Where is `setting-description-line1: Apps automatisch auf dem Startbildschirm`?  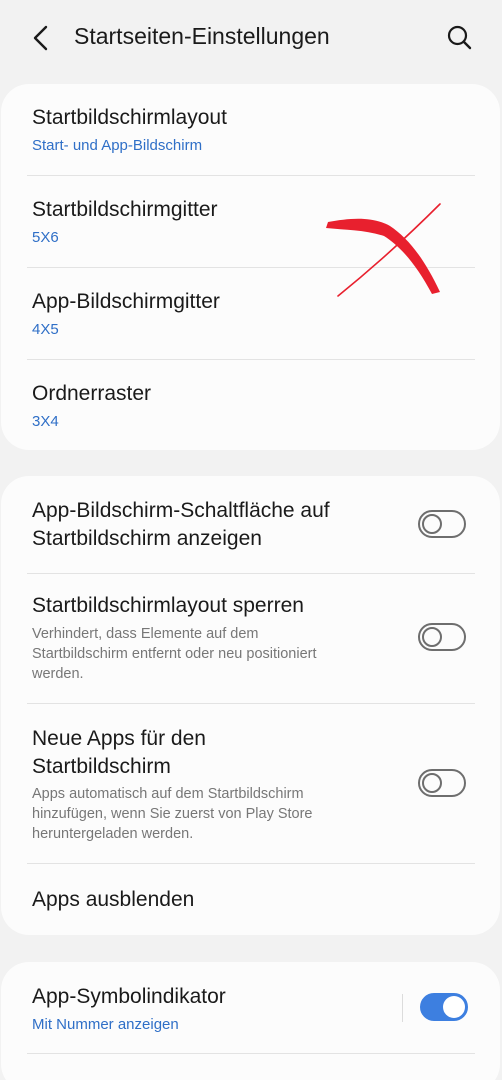
setting-description-line1: Apps automatisch auf dem Startbildschirm is located at coordinates (168, 794).